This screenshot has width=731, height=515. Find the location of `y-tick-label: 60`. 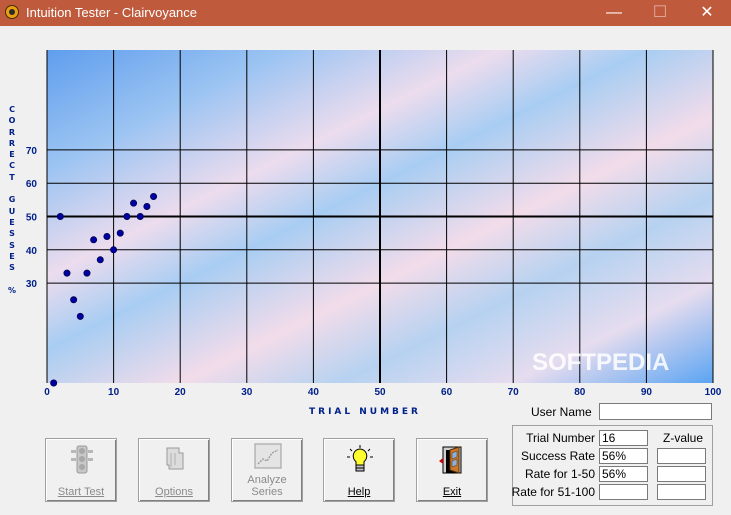

y-tick-label: 60 is located at coordinates (32, 184).